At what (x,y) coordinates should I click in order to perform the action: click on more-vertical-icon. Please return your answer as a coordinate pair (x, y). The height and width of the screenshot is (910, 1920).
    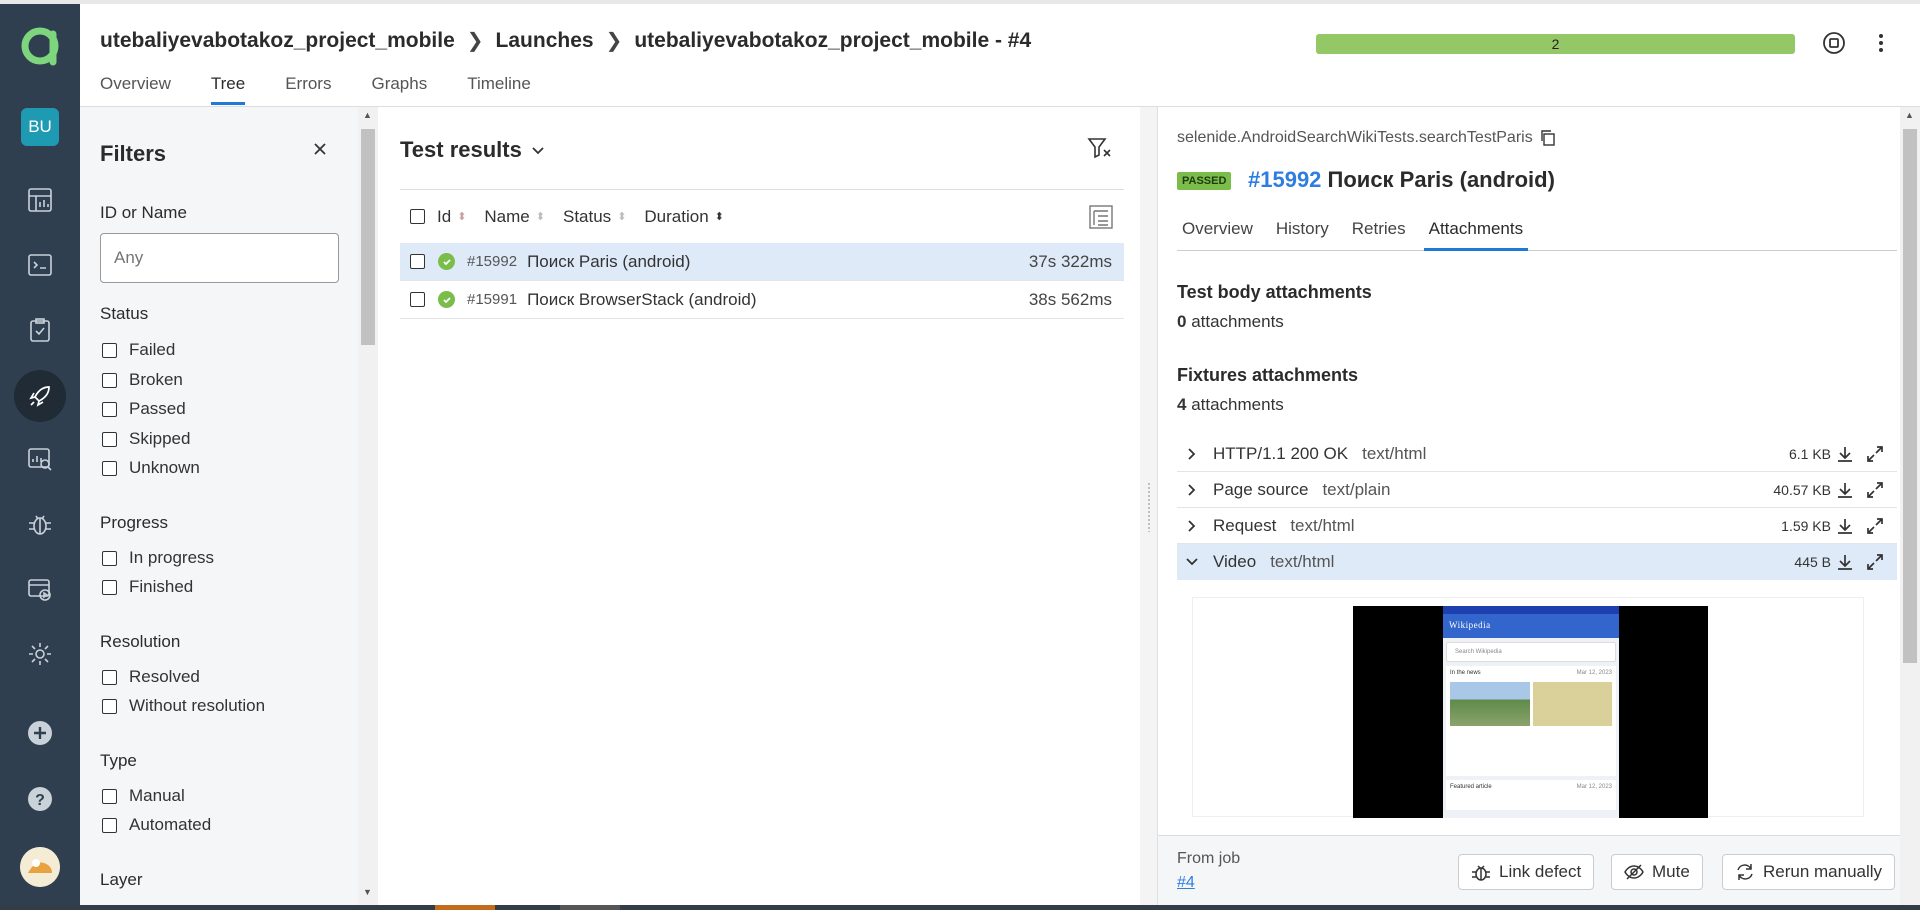
    Looking at the image, I should click on (1881, 43).